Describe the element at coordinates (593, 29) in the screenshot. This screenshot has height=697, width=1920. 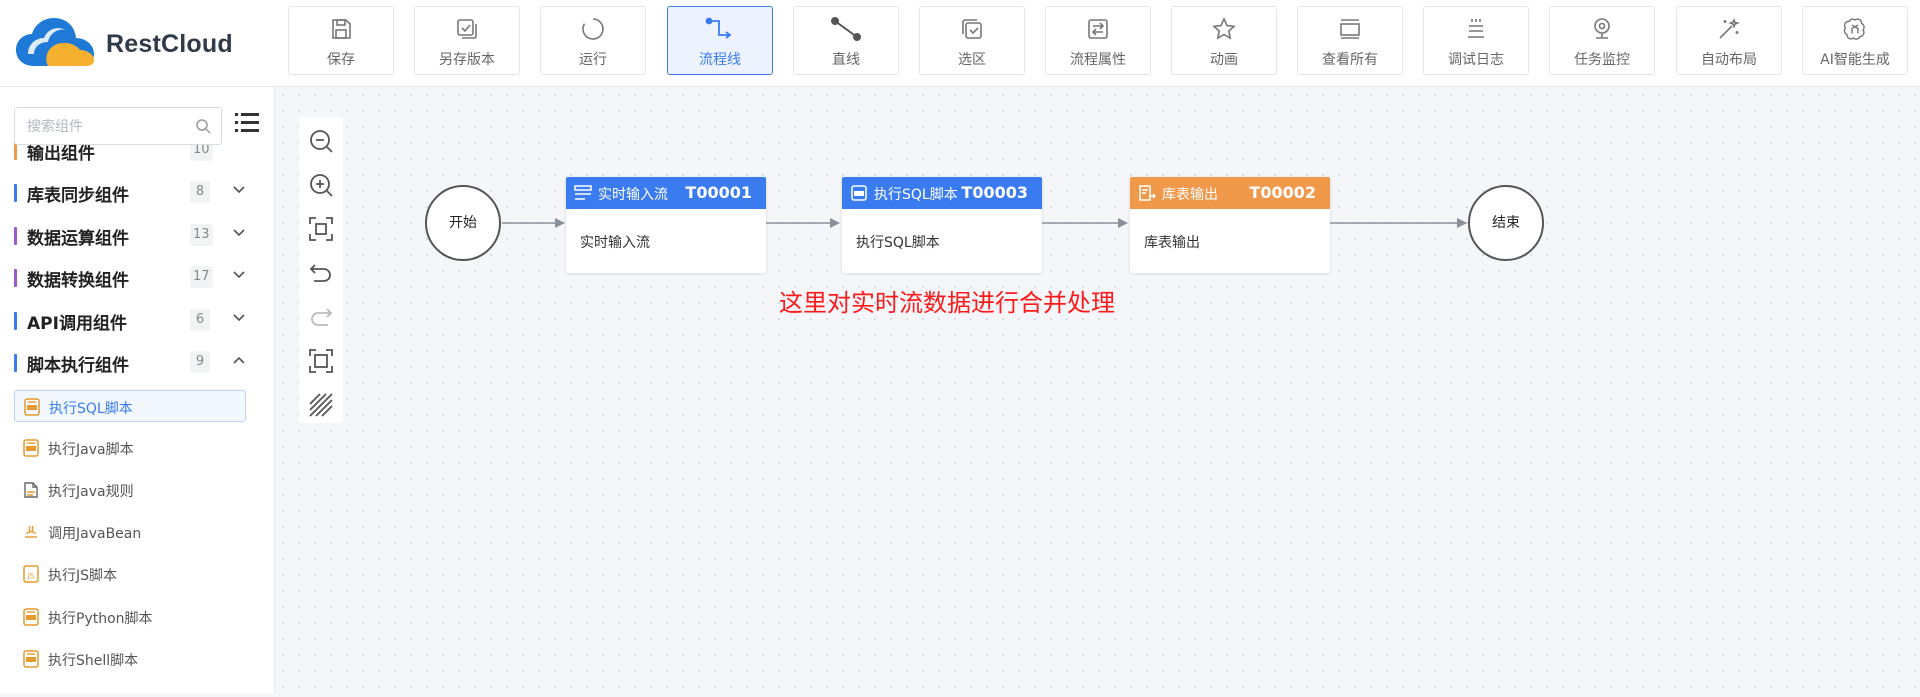
I see `run-icon` at that location.